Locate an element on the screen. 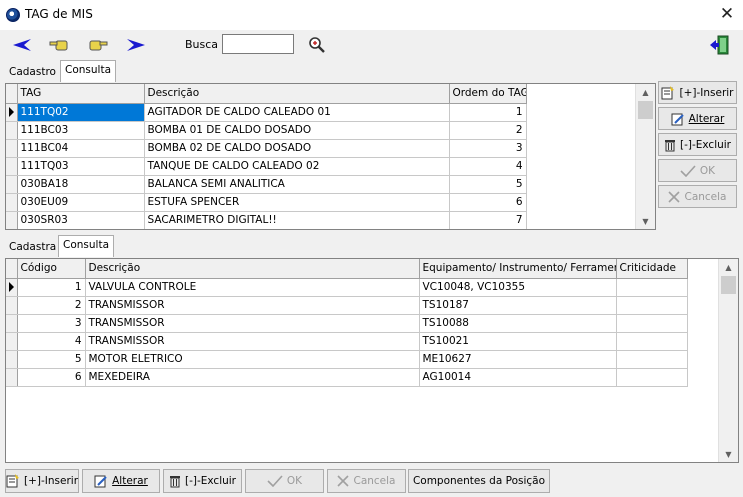  hand-right-icon is located at coordinates (98, 45).